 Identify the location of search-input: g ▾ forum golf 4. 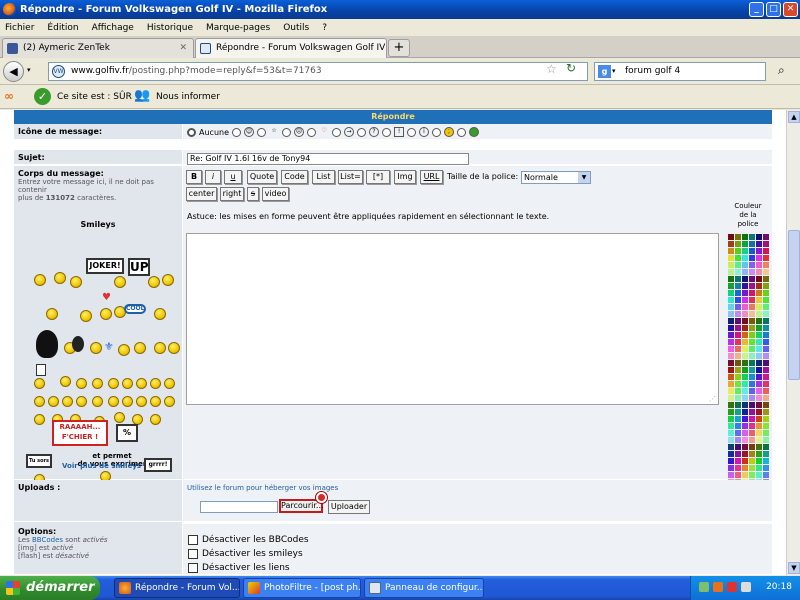
(680, 71).